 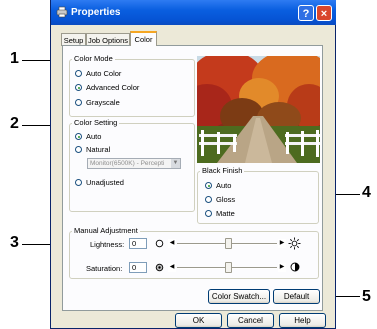 What do you see at coordinates (104, 268) in the screenshot?
I see `saturation-label: Saturation:` at bounding box center [104, 268].